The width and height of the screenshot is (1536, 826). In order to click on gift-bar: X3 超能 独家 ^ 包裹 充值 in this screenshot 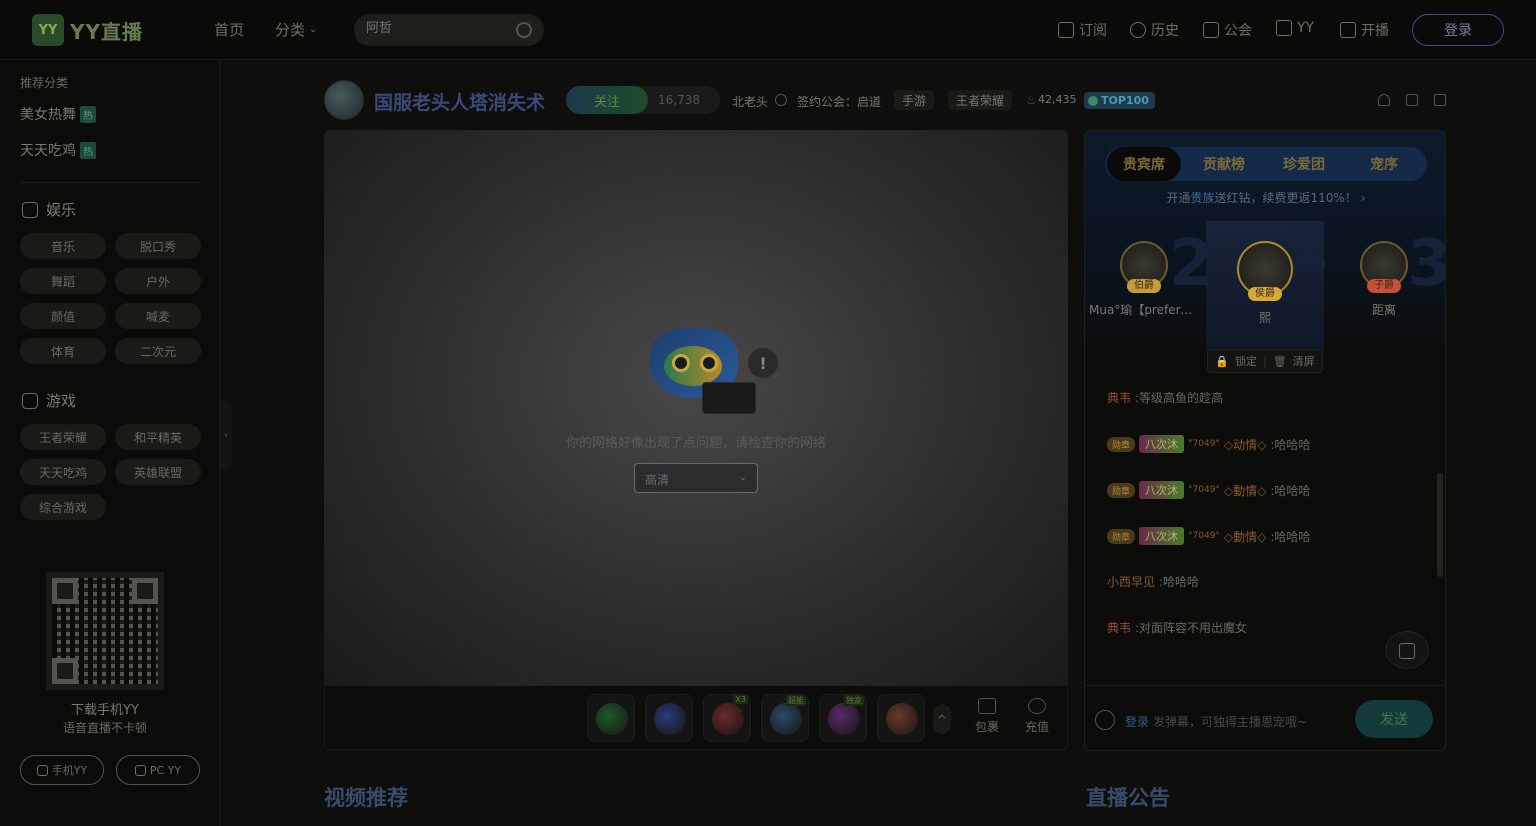, I will do `click(696, 718)`.